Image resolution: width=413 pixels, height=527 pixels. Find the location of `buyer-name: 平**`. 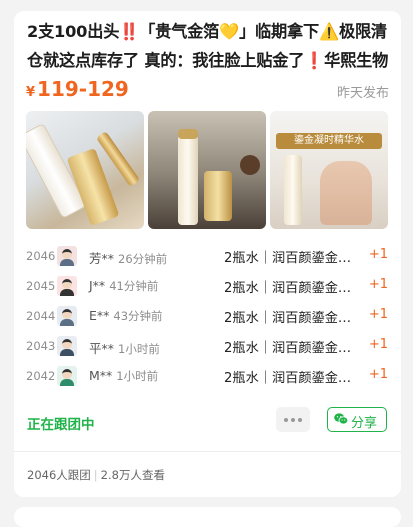

buyer-name: 平** is located at coordinates (102, 348).